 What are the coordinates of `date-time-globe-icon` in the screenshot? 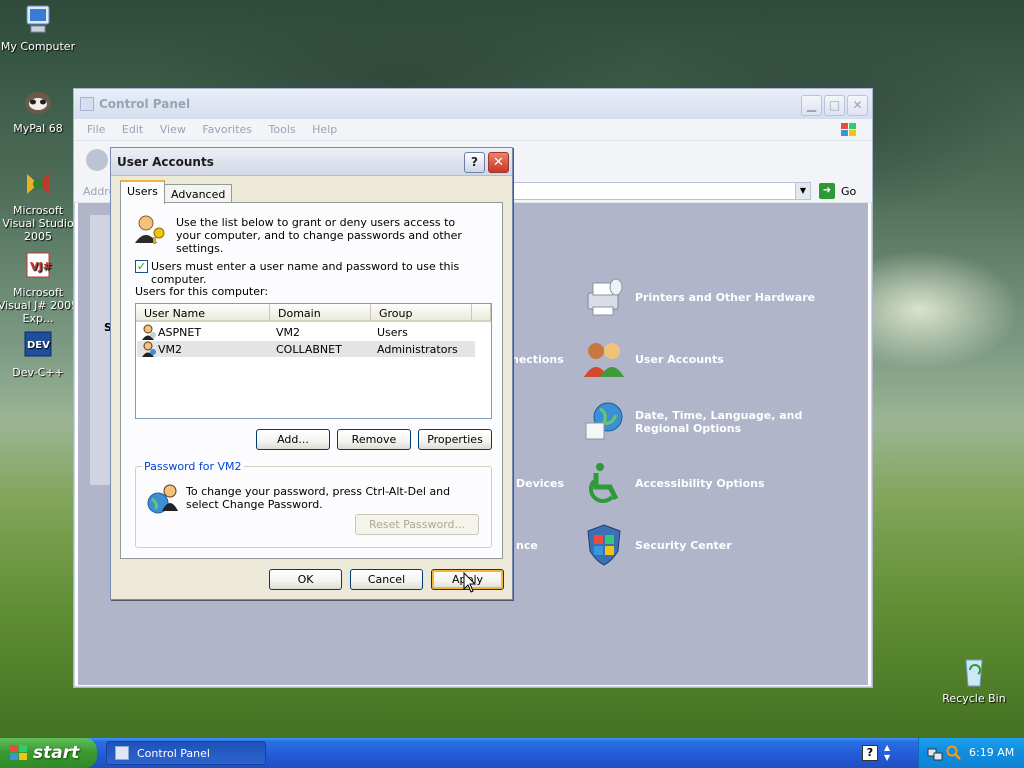 It's located at (604, 421).